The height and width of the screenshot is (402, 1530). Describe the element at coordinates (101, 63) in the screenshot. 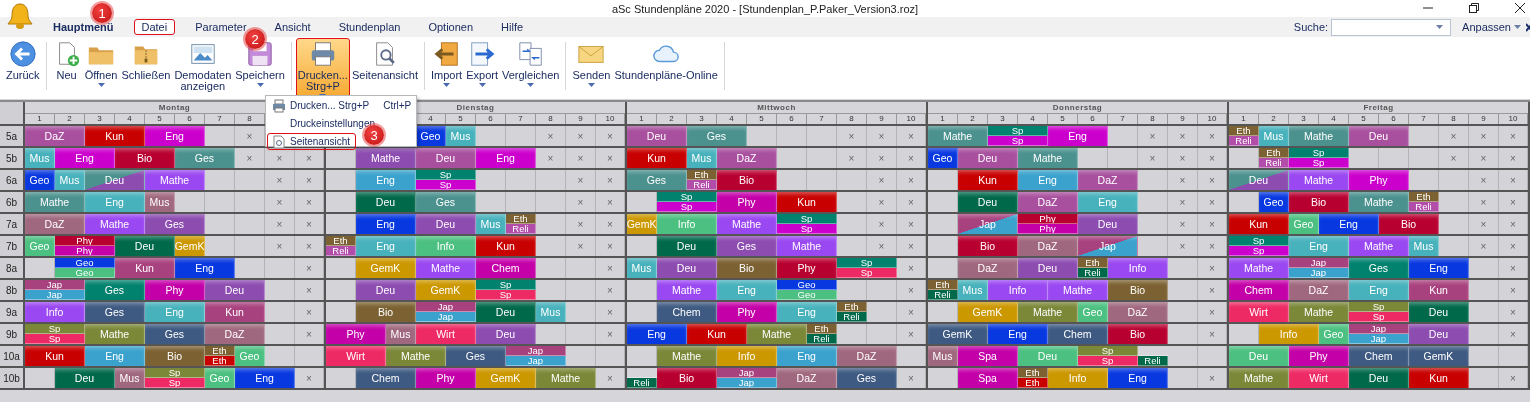

I see `toolbar-button: Öffnen` at that location.